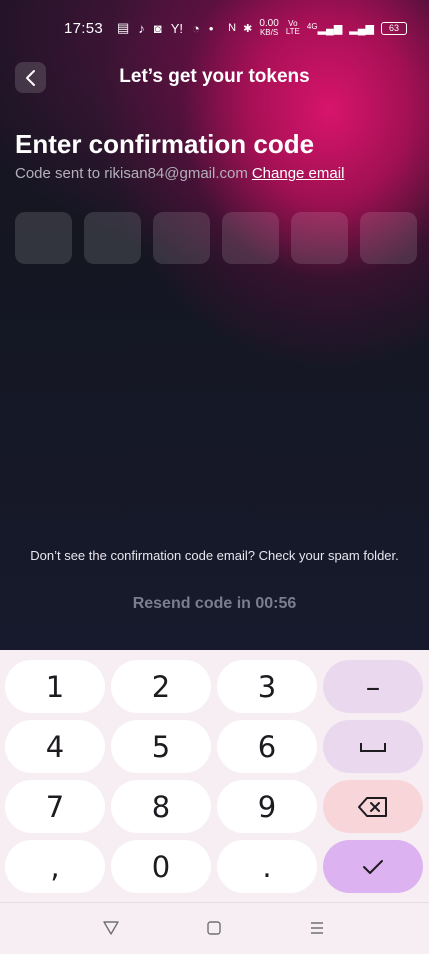  I want to click on signal-icon: ▂▄▆, so click(361, 28).